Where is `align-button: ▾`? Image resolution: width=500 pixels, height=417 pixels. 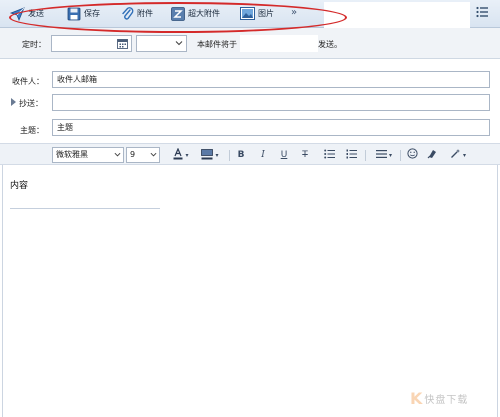 align-button: ▾ is located at coordinates (384, 155).